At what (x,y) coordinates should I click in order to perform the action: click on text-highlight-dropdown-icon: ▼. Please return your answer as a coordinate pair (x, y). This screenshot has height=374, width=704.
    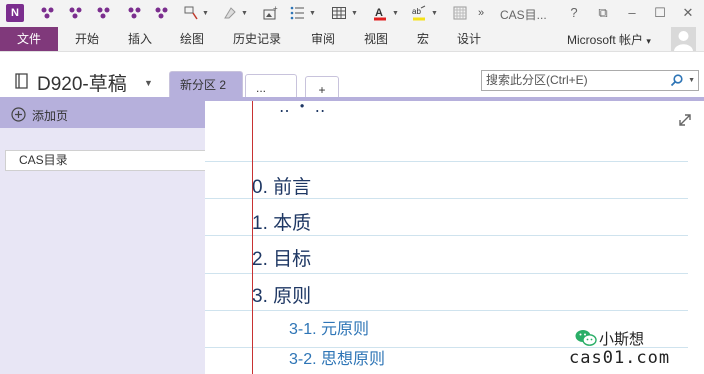
    Looking at the image, I should click on (434, 13).